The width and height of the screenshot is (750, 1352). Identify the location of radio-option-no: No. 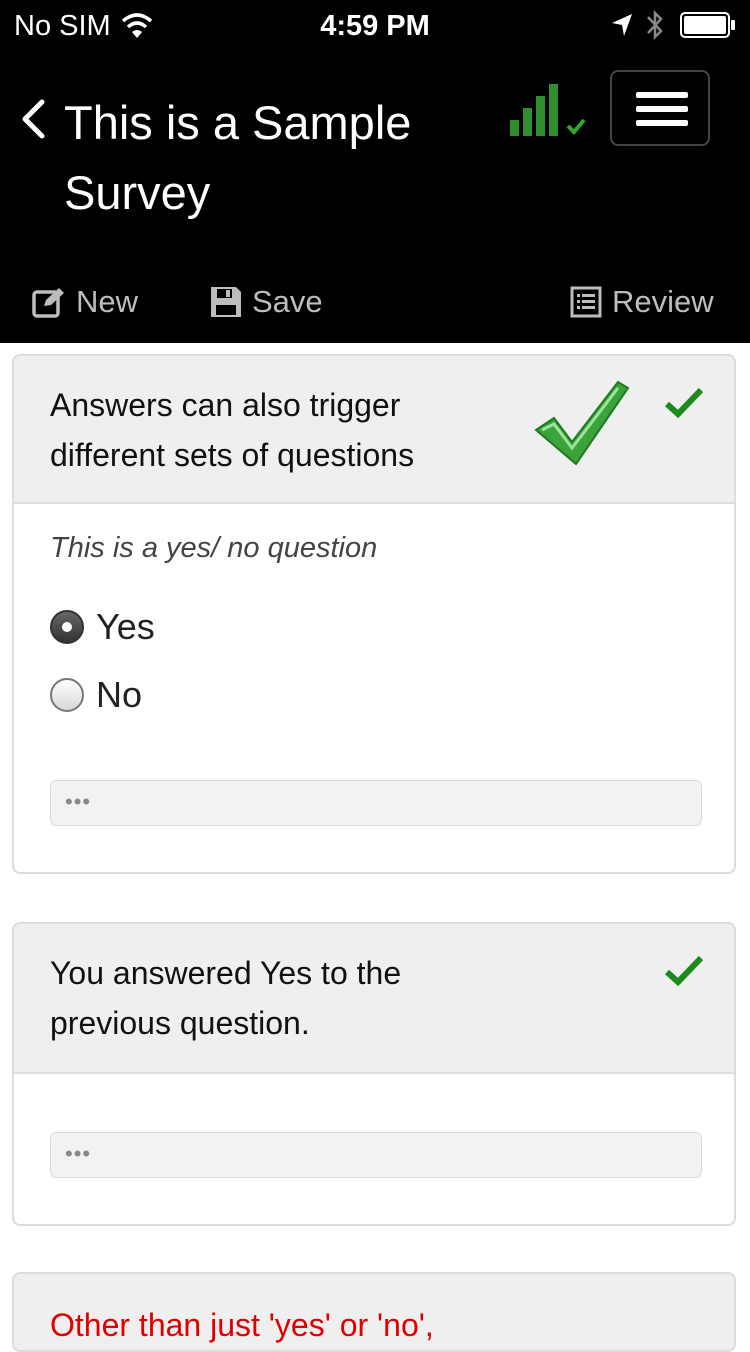
(96, 695).